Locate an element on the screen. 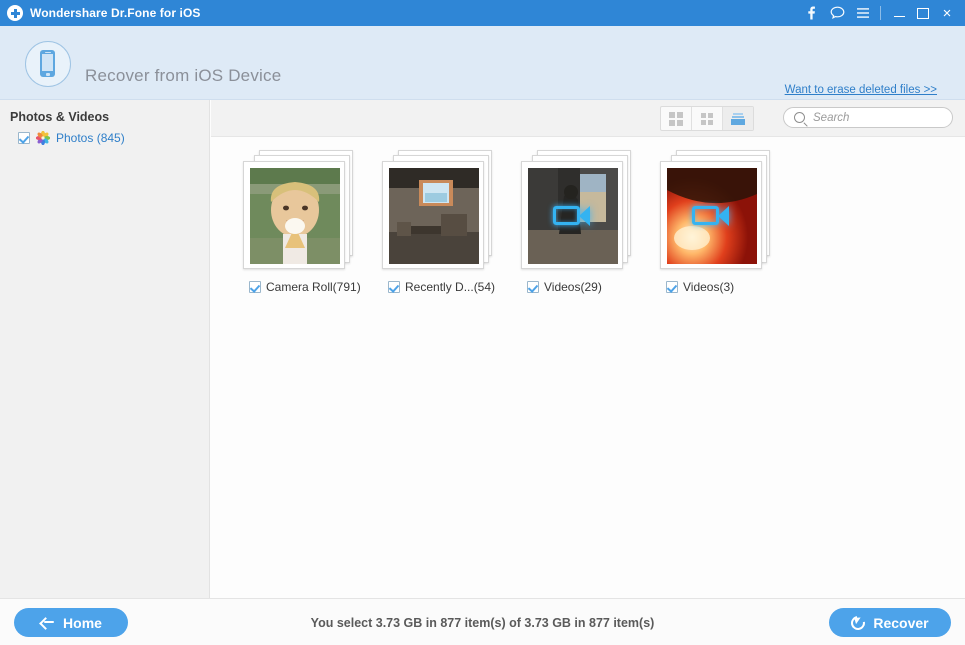 This screenshot has height=645, width=965. grid-small-view-button is located at coordinates (707, 118).